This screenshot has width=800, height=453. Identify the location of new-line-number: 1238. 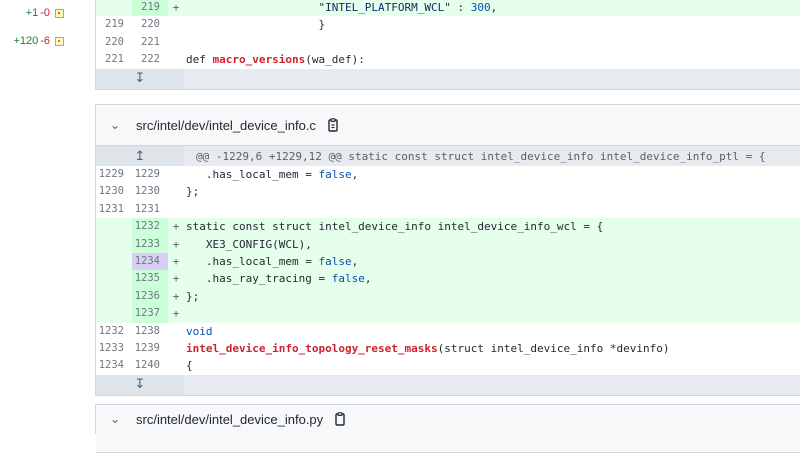
(150, 331).